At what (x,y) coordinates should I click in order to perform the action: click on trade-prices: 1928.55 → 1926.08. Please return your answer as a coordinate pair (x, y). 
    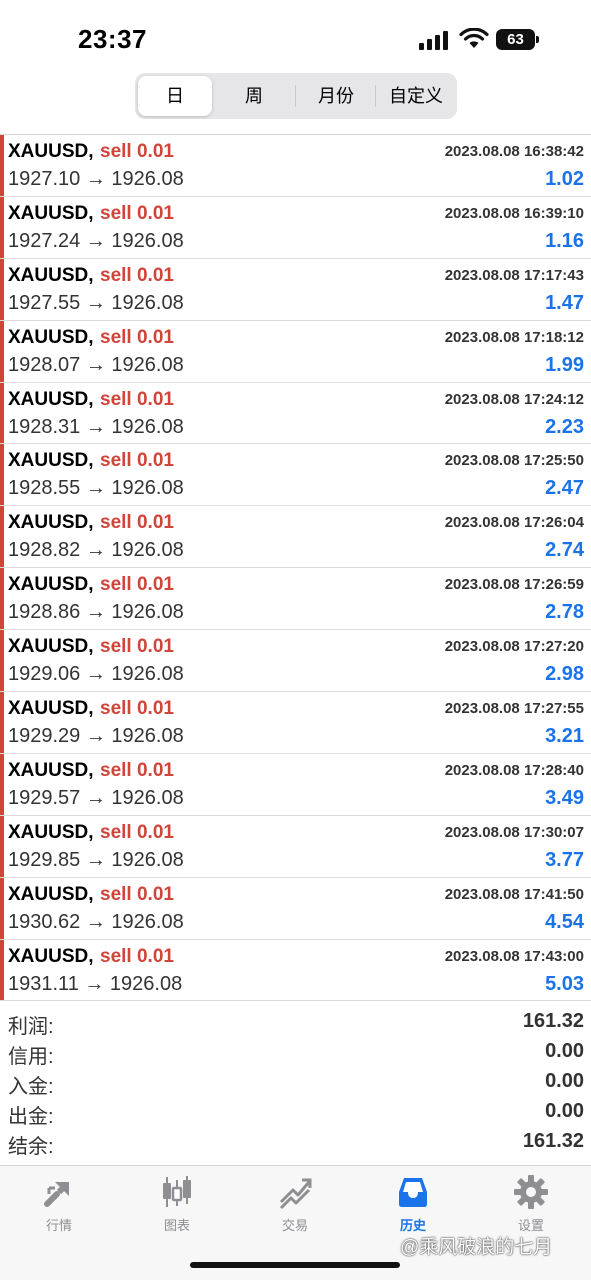
    Looking at the image, I should click on (96, 488).